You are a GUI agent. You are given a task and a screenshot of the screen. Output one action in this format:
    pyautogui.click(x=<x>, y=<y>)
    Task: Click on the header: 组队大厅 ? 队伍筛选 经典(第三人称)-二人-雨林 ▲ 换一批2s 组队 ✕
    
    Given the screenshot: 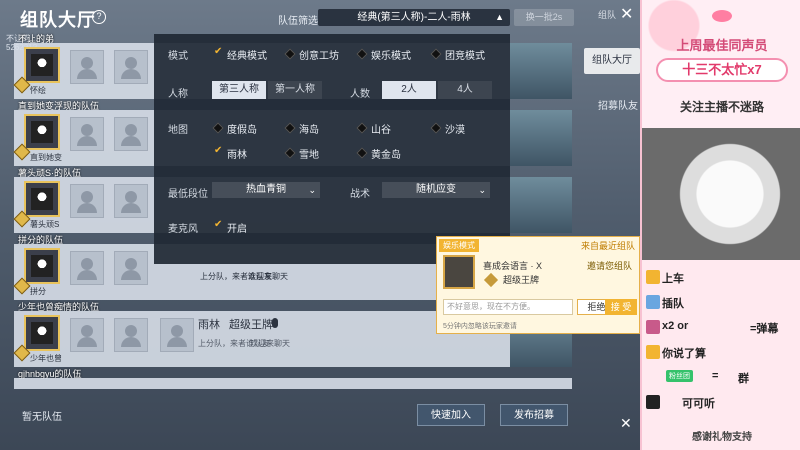 What is the action you would take?
    pyautogui.click(x=320, y=17)
    